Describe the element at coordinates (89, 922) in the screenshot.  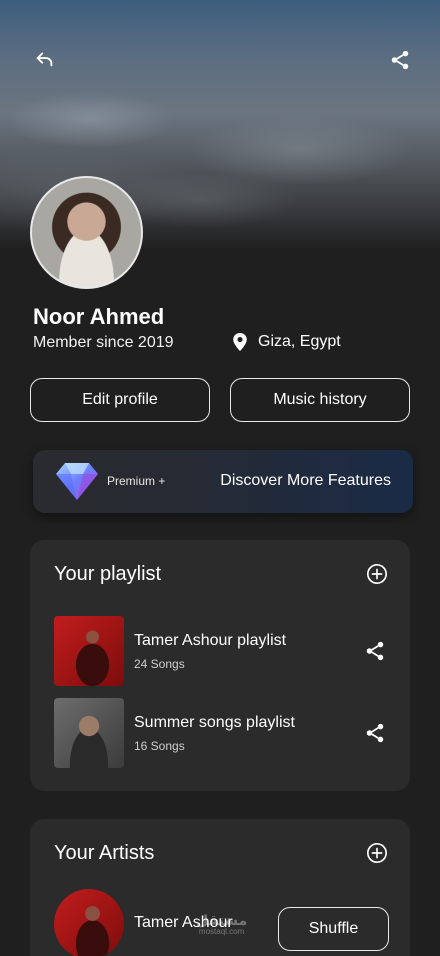
I see `artist-avatar` at that location.